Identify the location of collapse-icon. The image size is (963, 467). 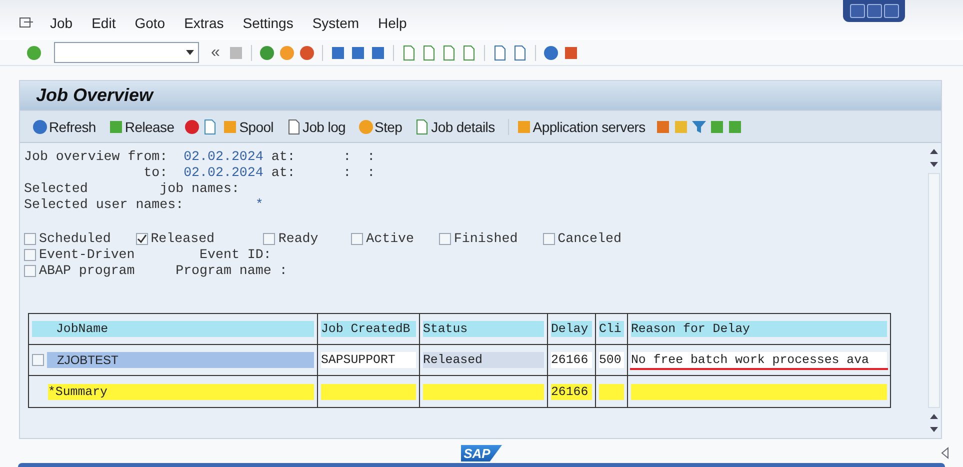
(945, 453).